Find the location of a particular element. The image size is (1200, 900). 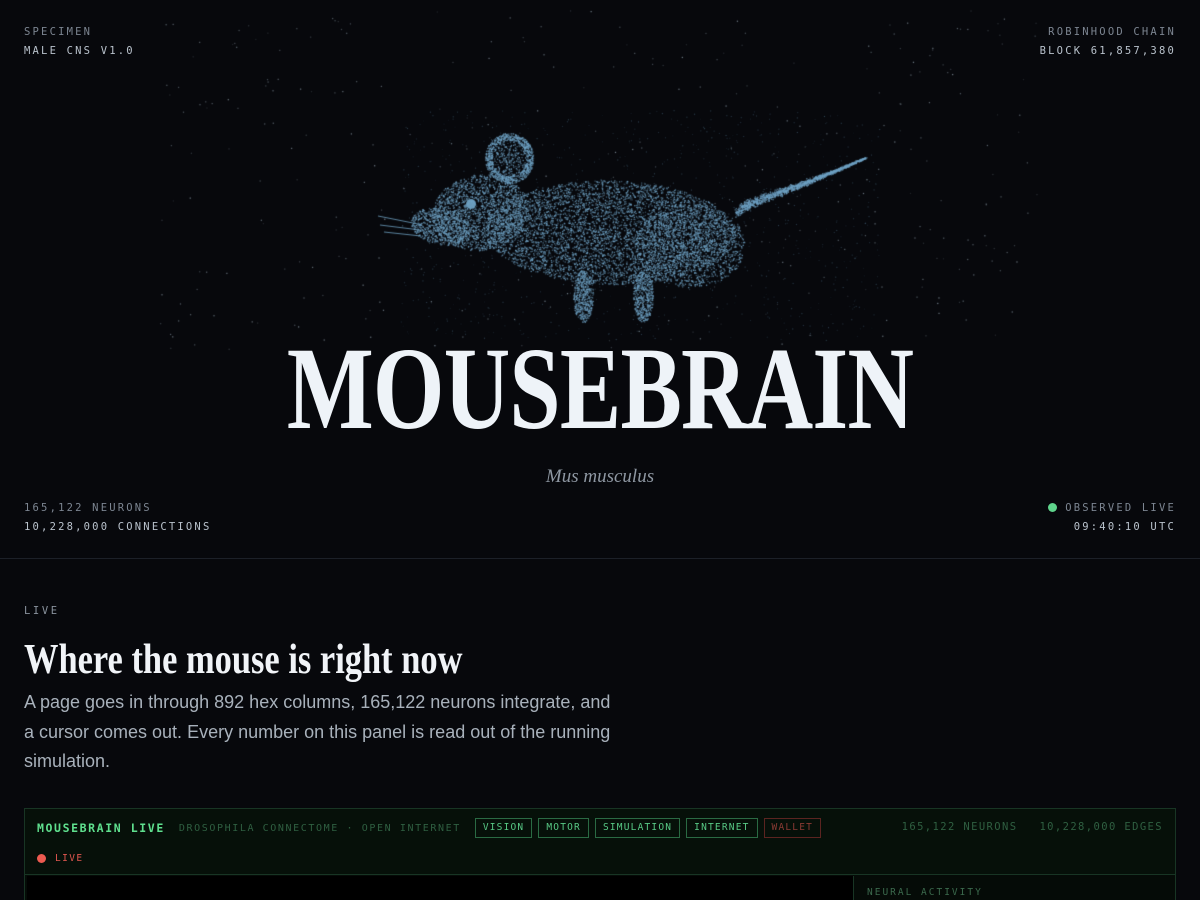

panel-subtitle: DROSOPHILA CONNECTOME · OPEN INTERNET is located at coordinates (319, 828).